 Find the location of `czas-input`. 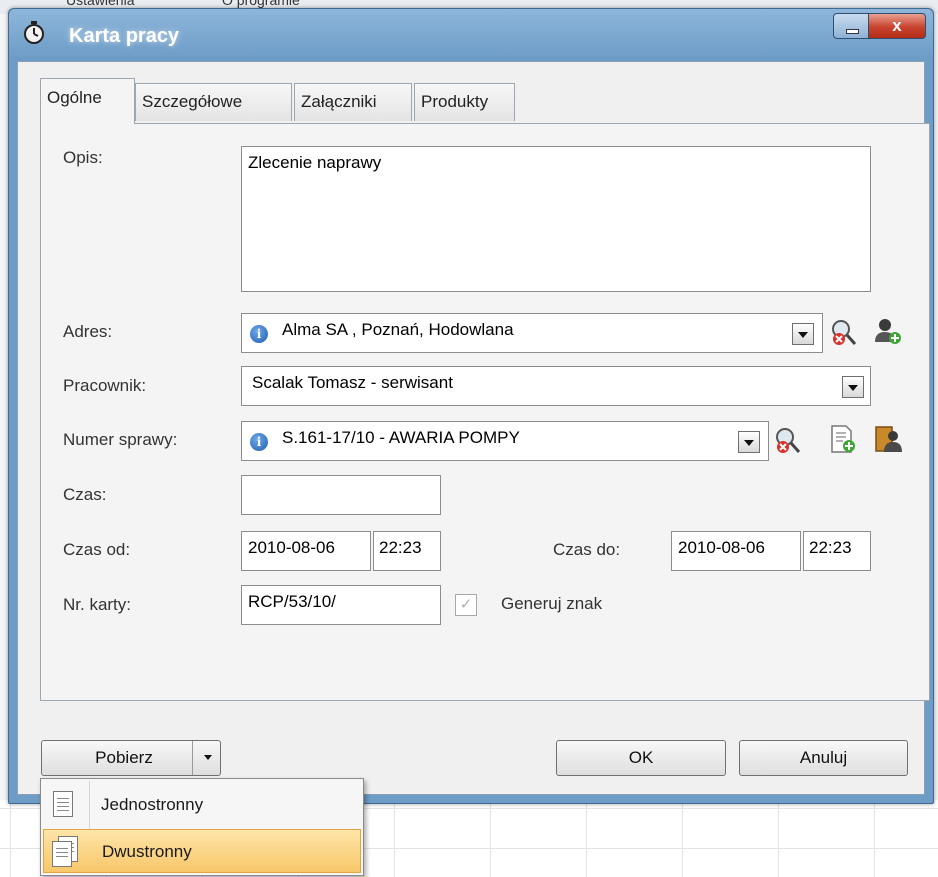

czas-input is located at coordinates (341, 495).